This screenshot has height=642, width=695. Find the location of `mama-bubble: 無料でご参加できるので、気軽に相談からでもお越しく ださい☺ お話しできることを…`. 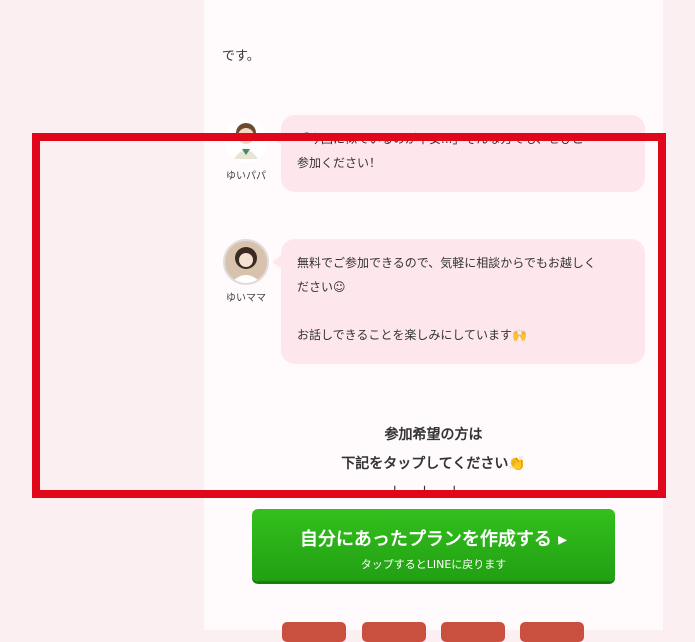

mama-bubble: 無料でご参加できるので、気軽に相談からでもお越しく ださい☺ お話しできることを… is located at coordinates (458, 301).